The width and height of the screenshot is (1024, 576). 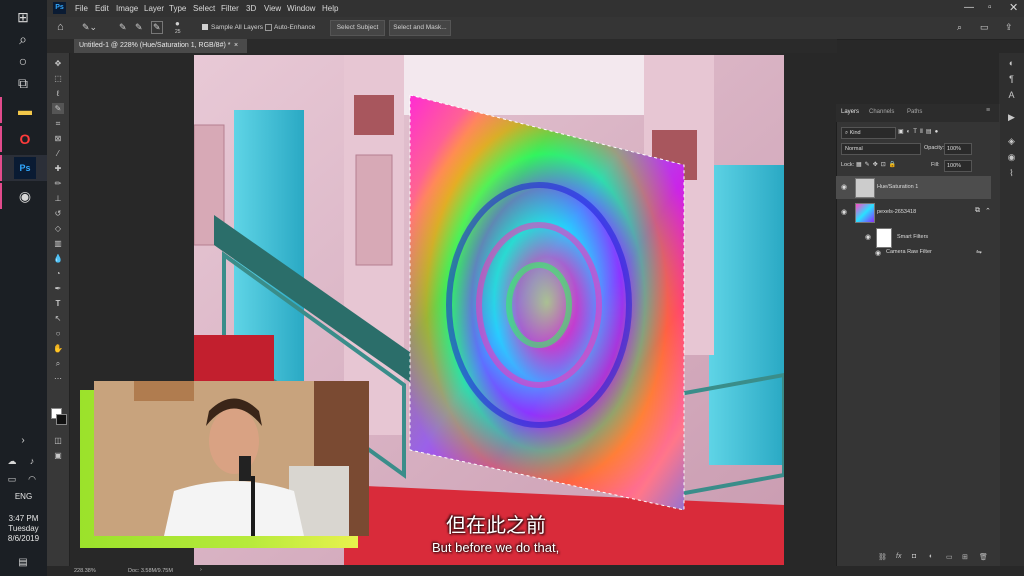 What do you see at coordinates (1011, 141) in the screenshot?
I see `layers-icon: ◈` at bounding box center [1011, 141].